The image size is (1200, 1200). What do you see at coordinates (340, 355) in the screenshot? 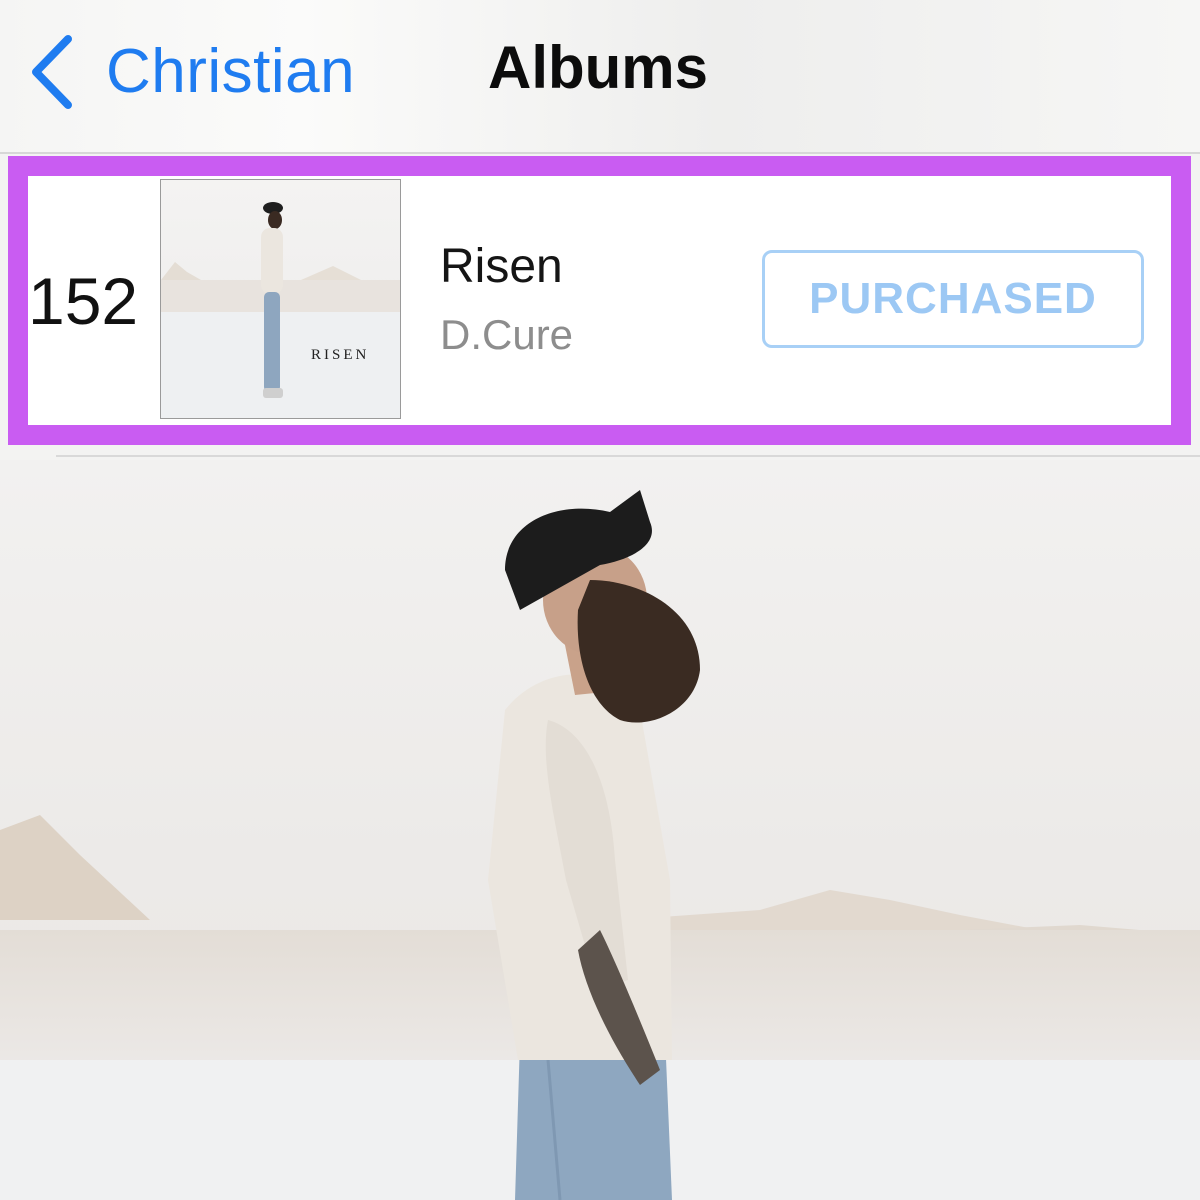
I see `artwork-title-text: RISEN` at bounding box center [340, 355].